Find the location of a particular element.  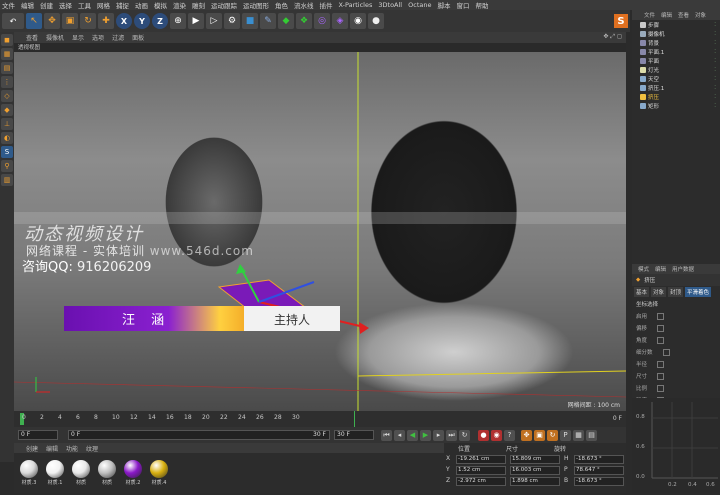

menu-item: 运动图形 is located at coordinates (256, 5).